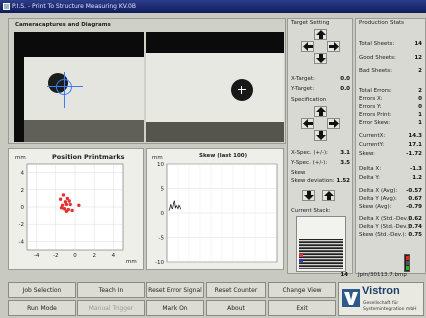 The height and width of the screenshot is (318, 426). I want to click on target-right-button, so click(333, 46).